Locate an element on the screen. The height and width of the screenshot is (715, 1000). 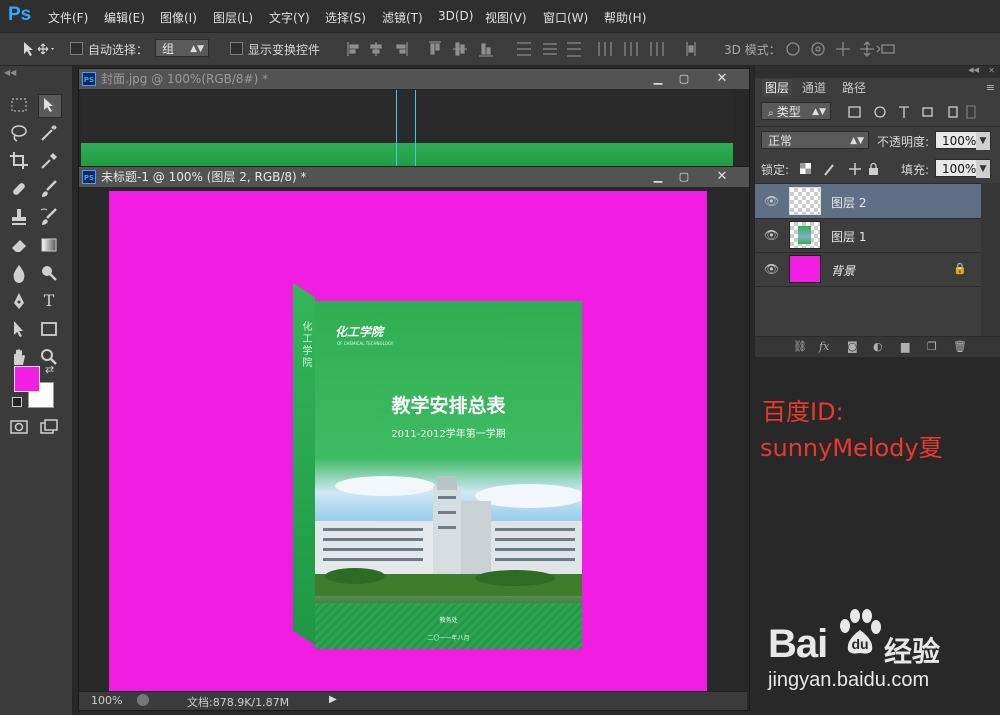
dropdown-arrow-icon: ▼ is located at coordinates (983, 169).